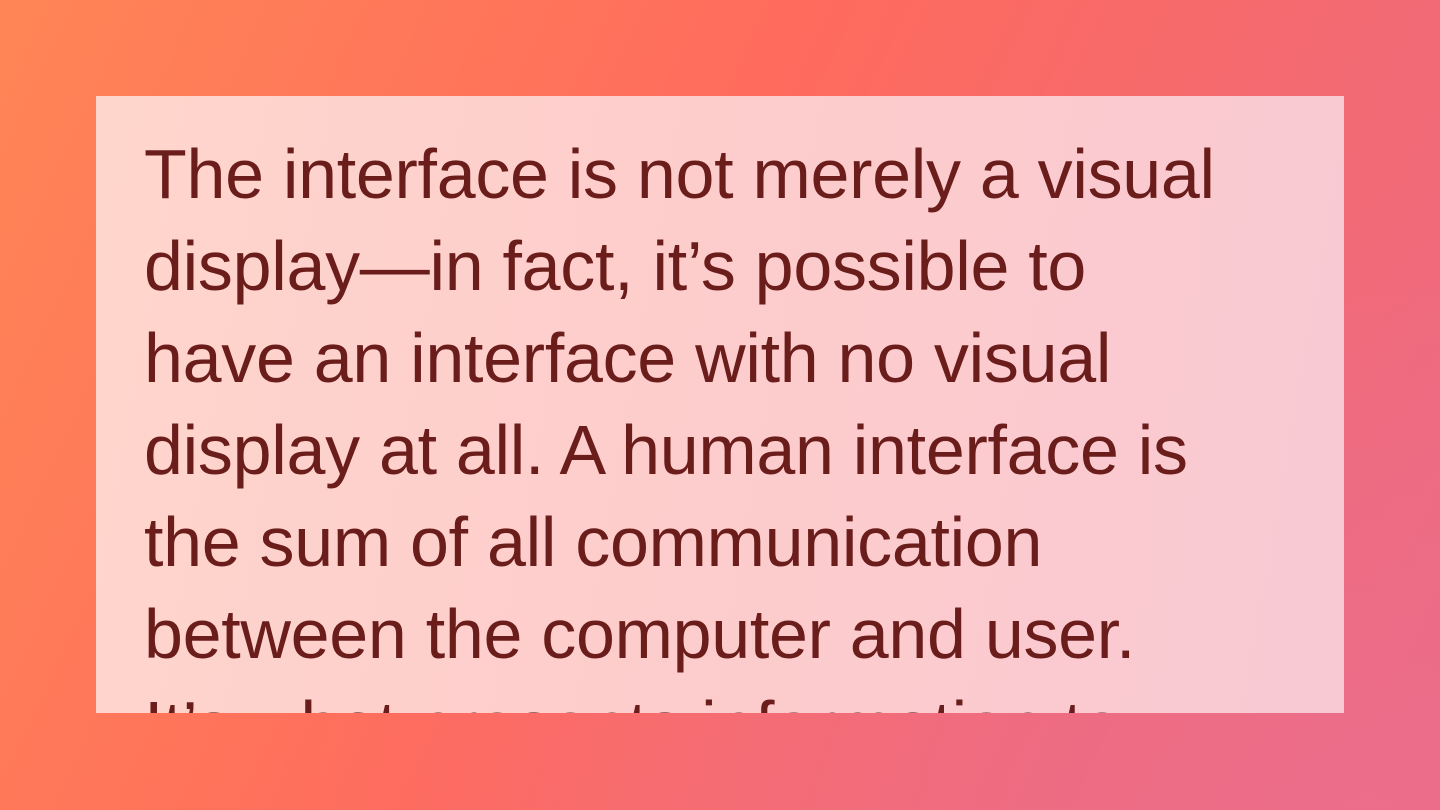  Describe the element at coordinates (679, 174) in the screenshot. I see `quote-line-1: The interface is not merely a visual` at that location.